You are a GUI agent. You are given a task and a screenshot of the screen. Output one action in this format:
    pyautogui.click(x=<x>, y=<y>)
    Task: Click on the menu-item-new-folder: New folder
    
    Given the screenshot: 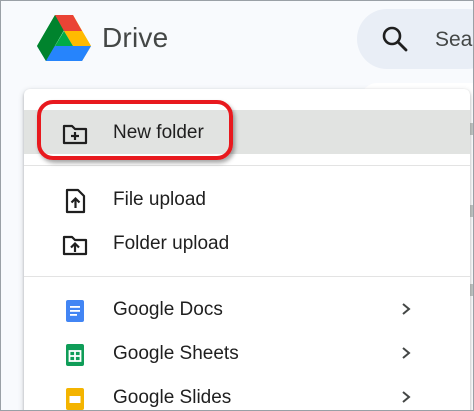 What is the action you would take?
    pyautogui.click(x=247, y=132)
    